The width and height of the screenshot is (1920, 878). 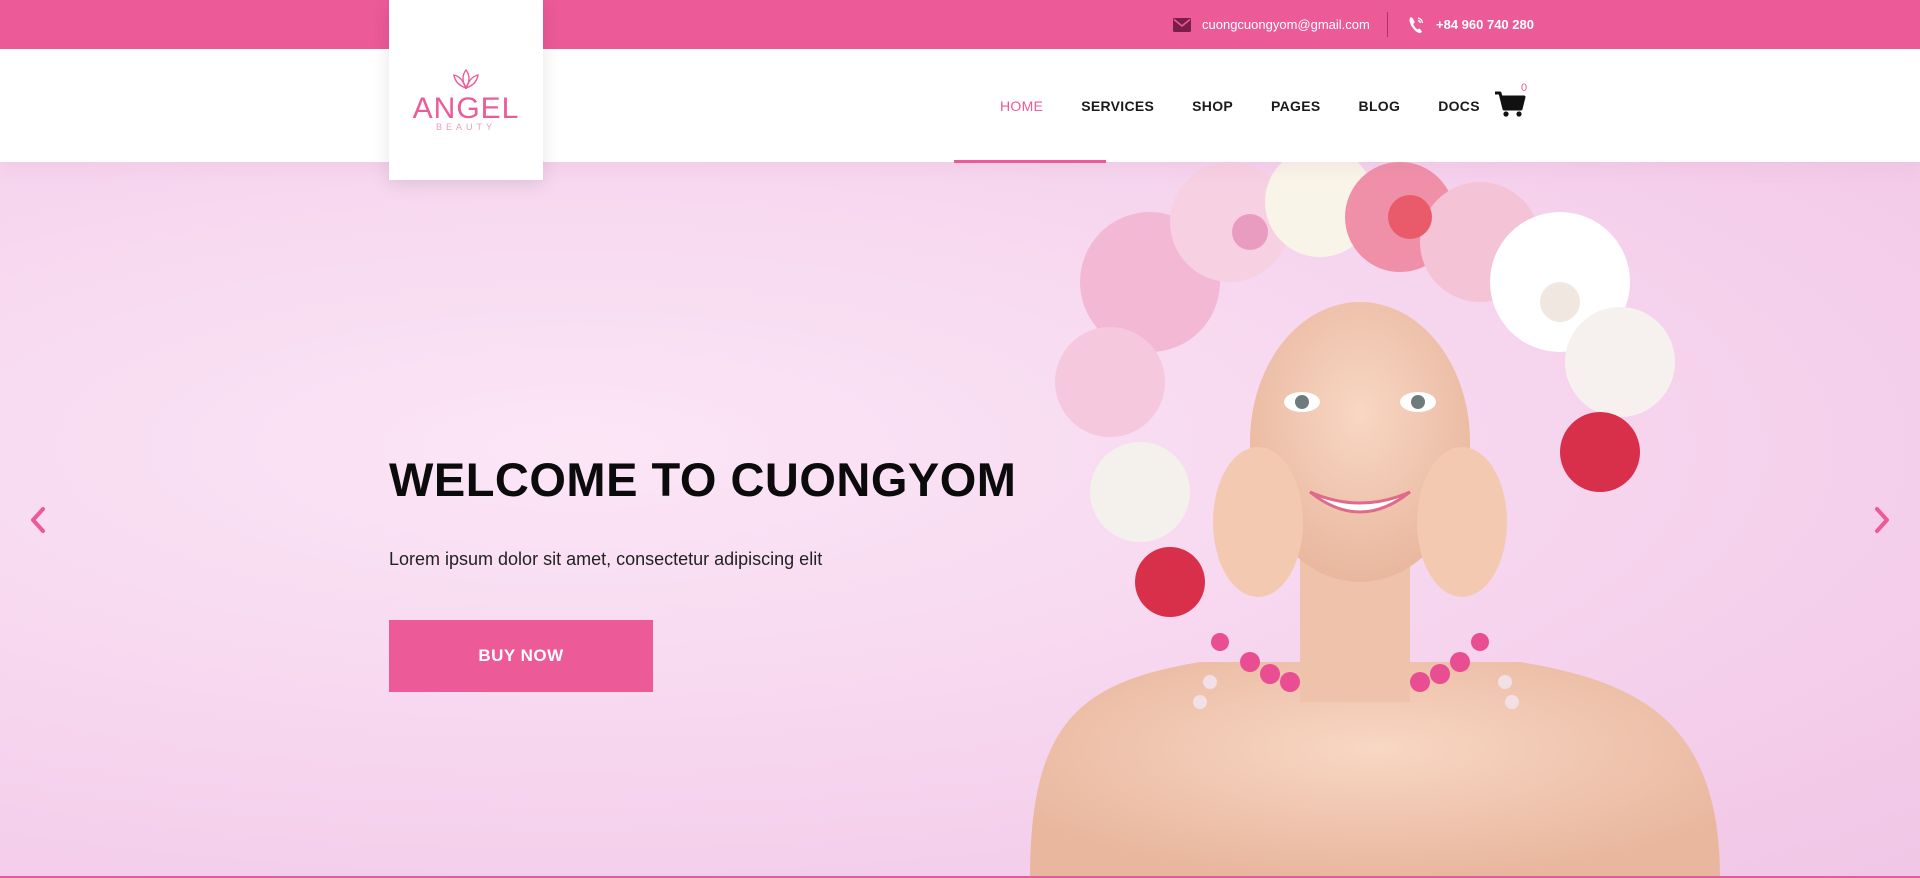 I want to click on nav-services: SERVICES, so click(x=1117, y=106).